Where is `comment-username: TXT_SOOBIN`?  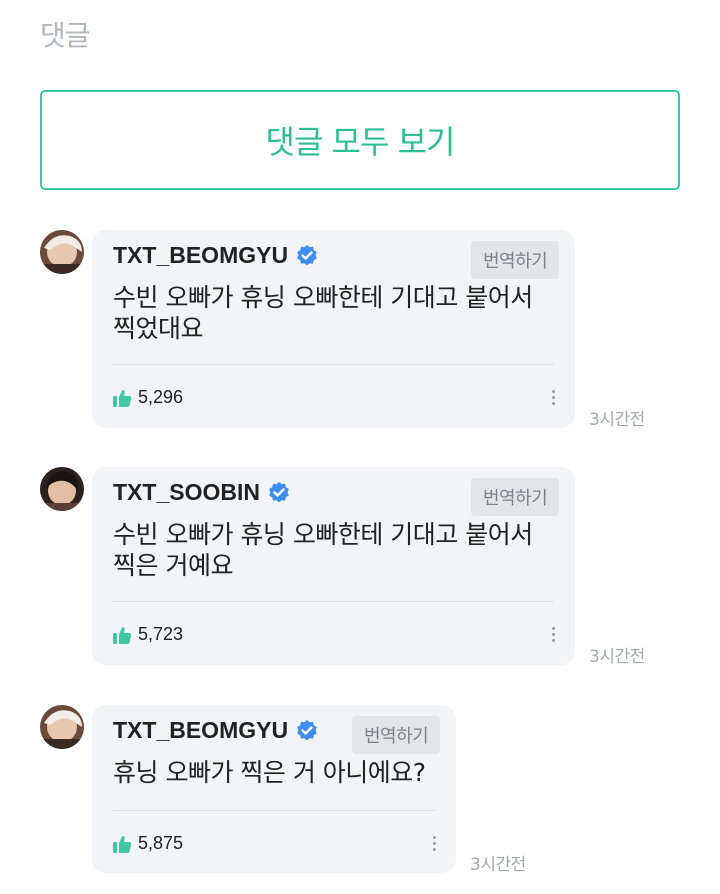
comment-username: TXT_SOOBIN is located at coordinates (202, 492).